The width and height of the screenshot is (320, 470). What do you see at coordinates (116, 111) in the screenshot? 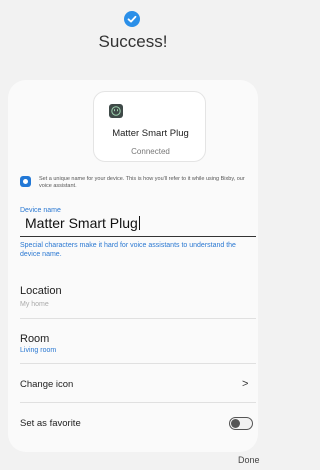
I see `smart-plug-icon` at bounding box center [116, 111].